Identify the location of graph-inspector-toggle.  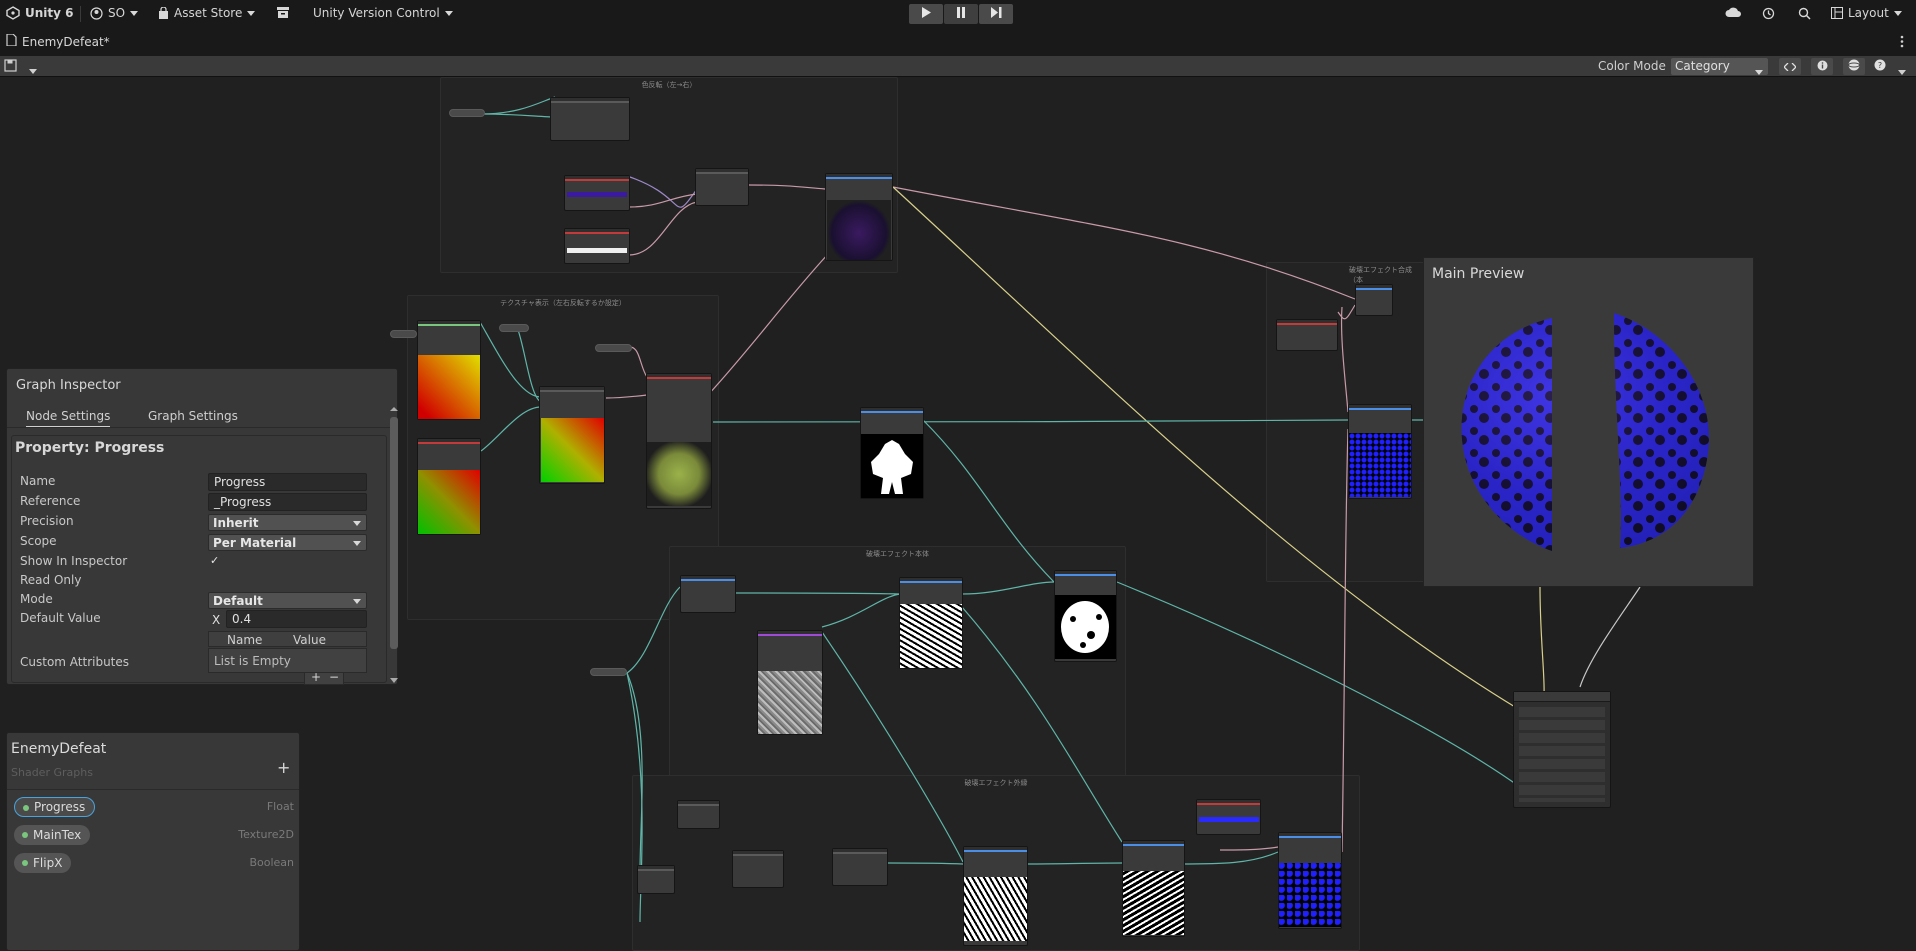
(1822, 66).